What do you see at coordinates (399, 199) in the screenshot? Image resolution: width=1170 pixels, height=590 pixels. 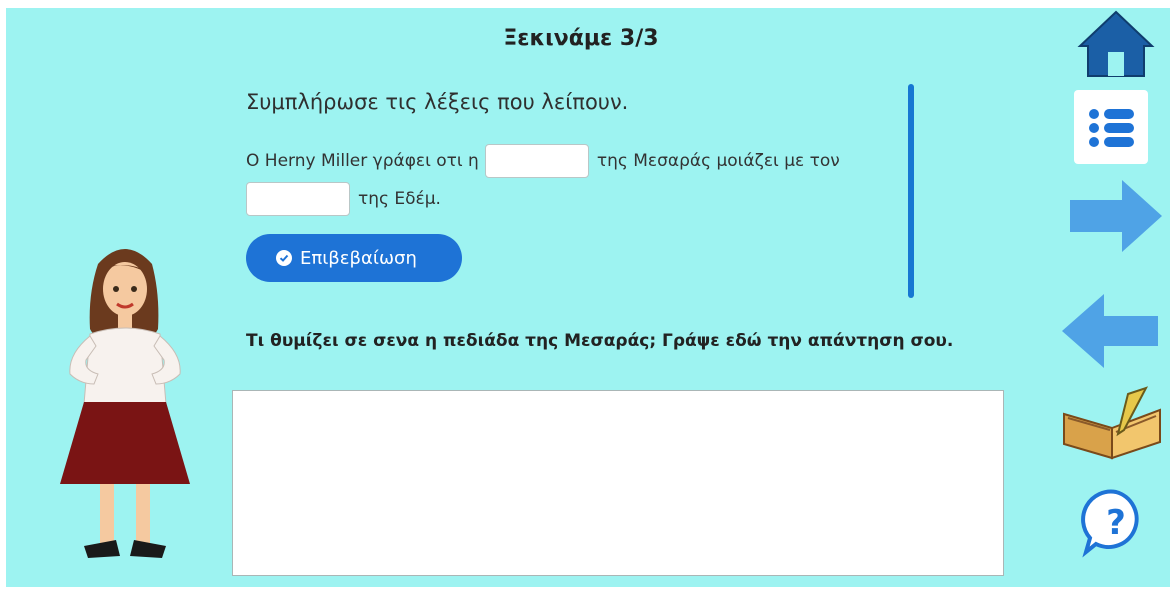 I see `sentence-text-part3: της Εδέμ.` at bounding box center [399, 199].